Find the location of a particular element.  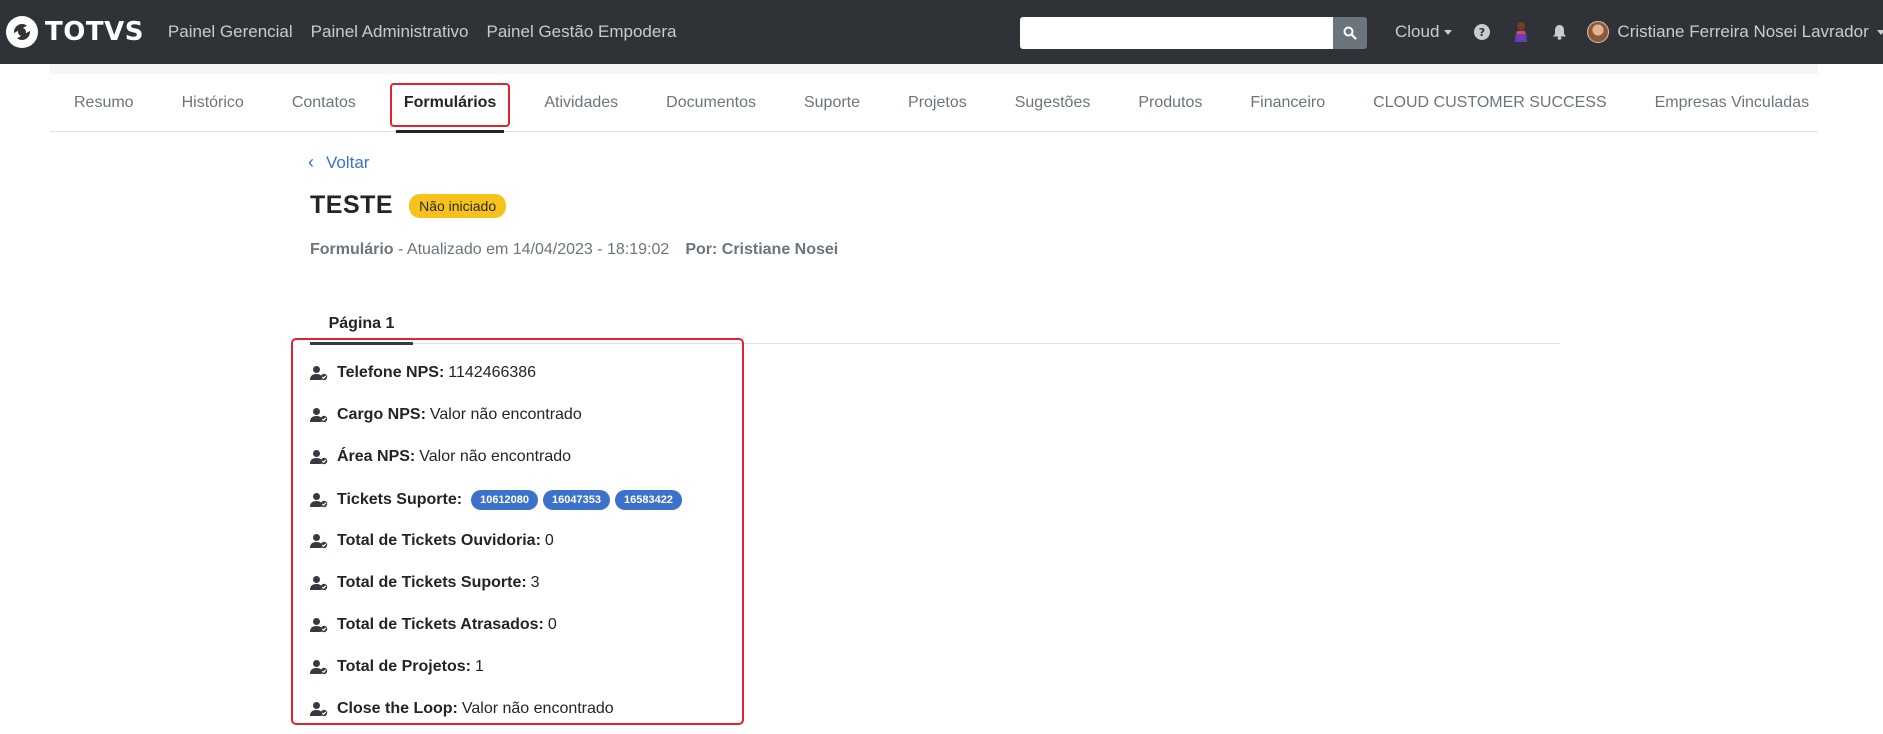

back-label: Voltar is located at coordinates (348, 162).